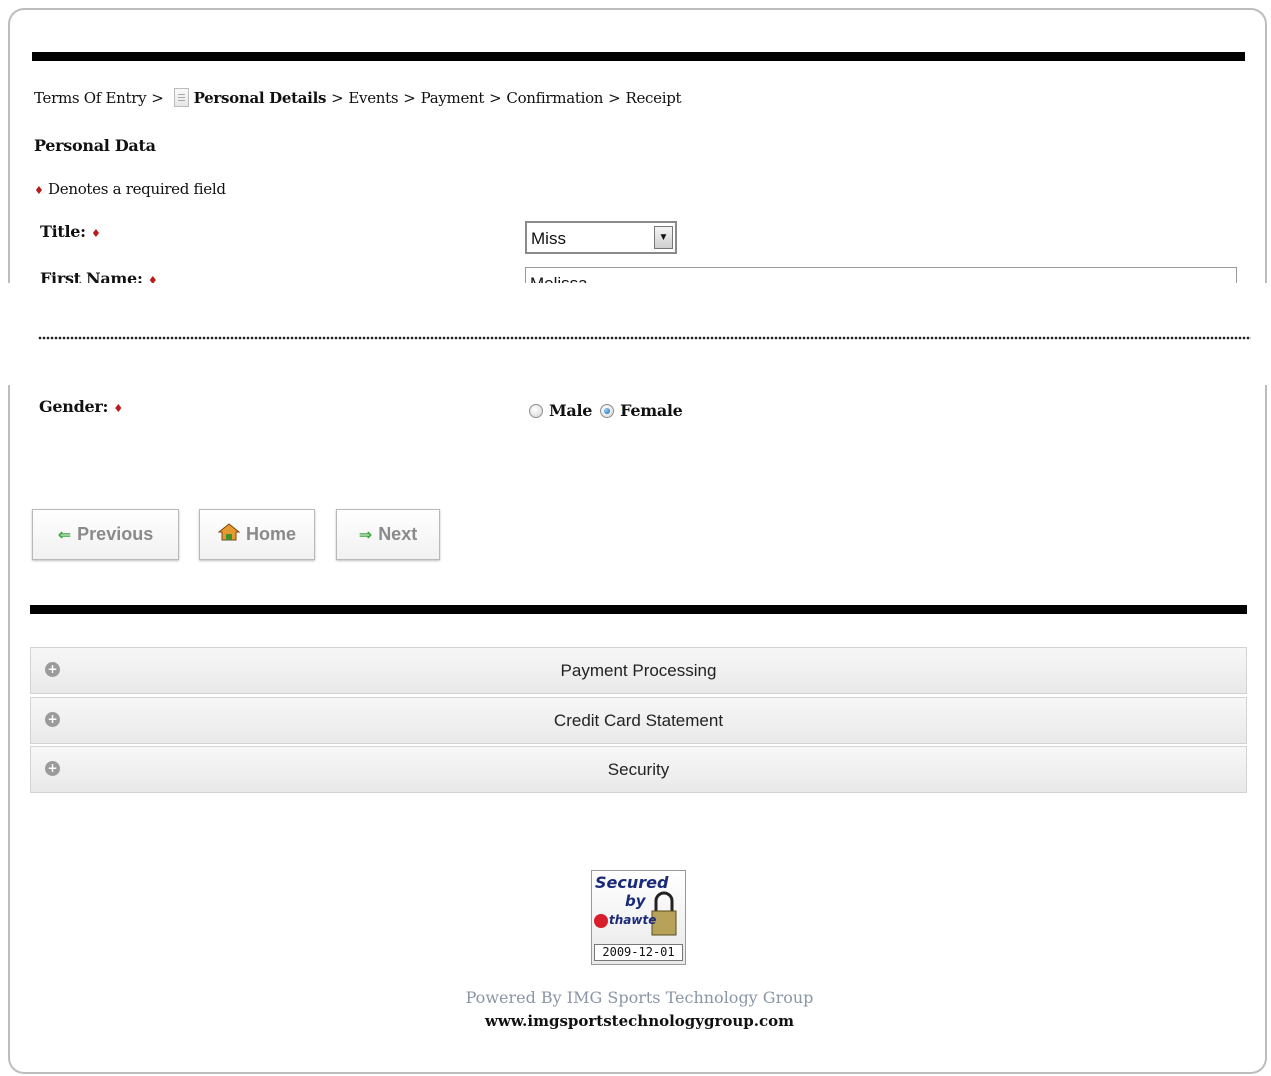  What do you see at coordinates (257, 534) in the screenshot?
I see `home-button: Home` at bounding box center [257, 534].